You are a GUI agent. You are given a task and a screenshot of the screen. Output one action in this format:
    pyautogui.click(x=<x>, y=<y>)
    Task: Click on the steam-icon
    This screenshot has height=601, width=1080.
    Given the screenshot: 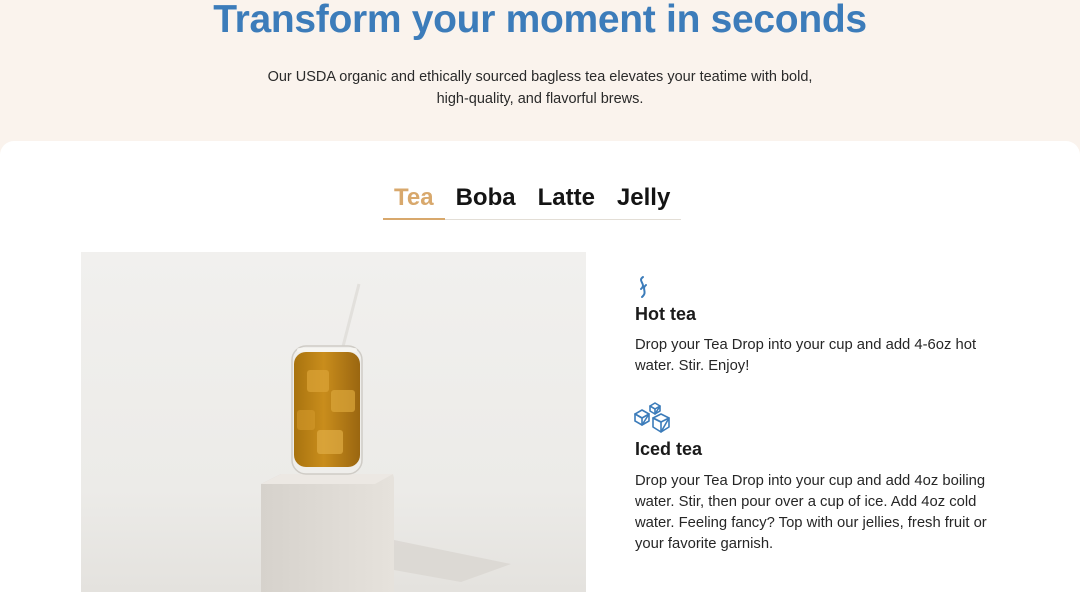 What is the action you would take?
    pyautogui.click(x=642, y=290)
    